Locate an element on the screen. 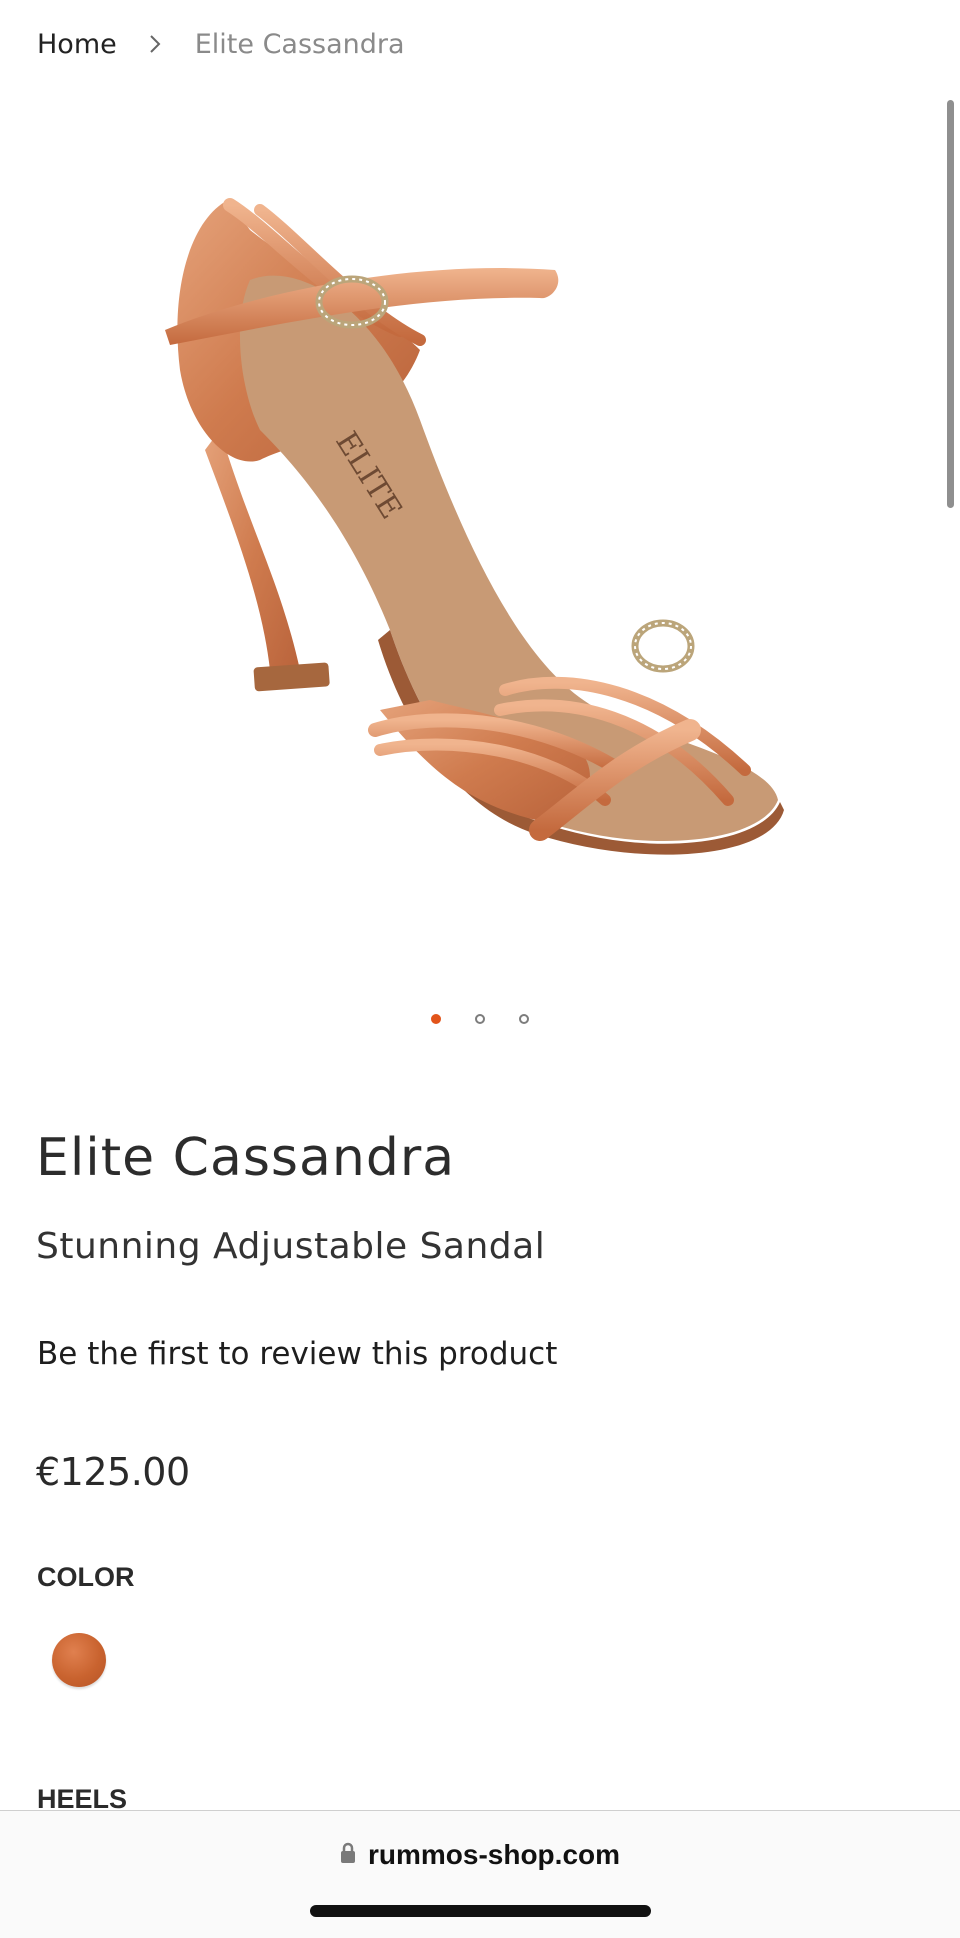  breadcrumb-home-link: Home is located at coordinates (77, 44).